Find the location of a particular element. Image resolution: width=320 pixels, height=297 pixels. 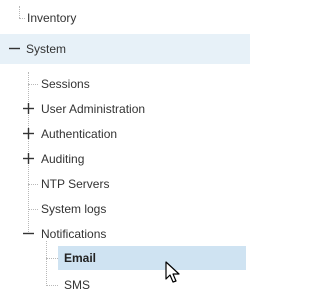

tree-item-email: Email is located at coordinates (125, 258).